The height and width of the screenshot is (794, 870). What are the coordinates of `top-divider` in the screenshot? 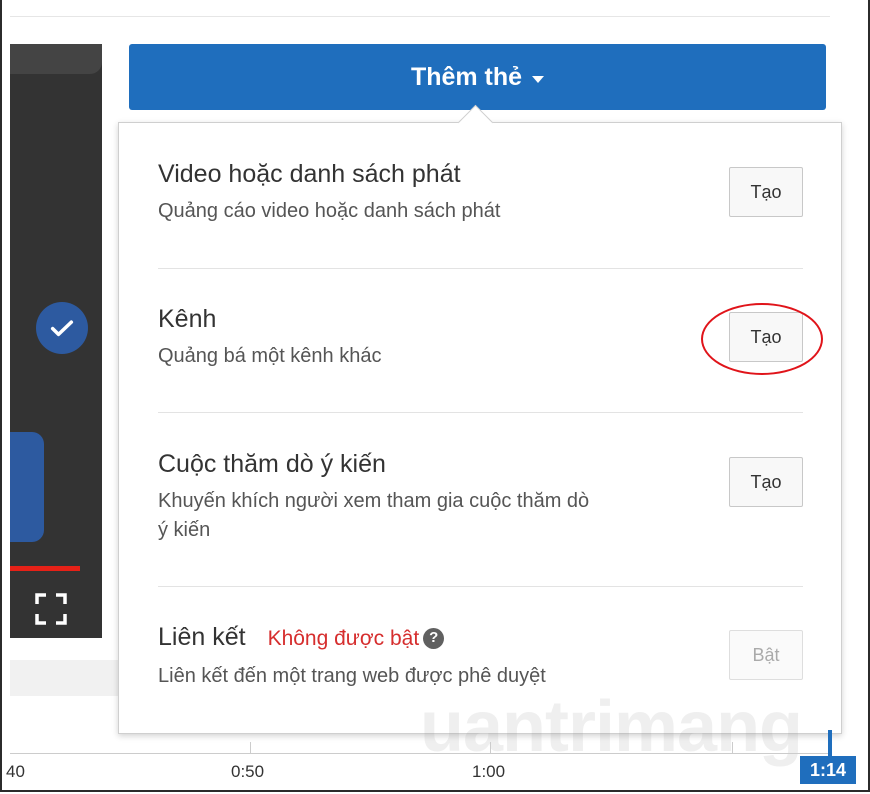 It's located at (420, 16).